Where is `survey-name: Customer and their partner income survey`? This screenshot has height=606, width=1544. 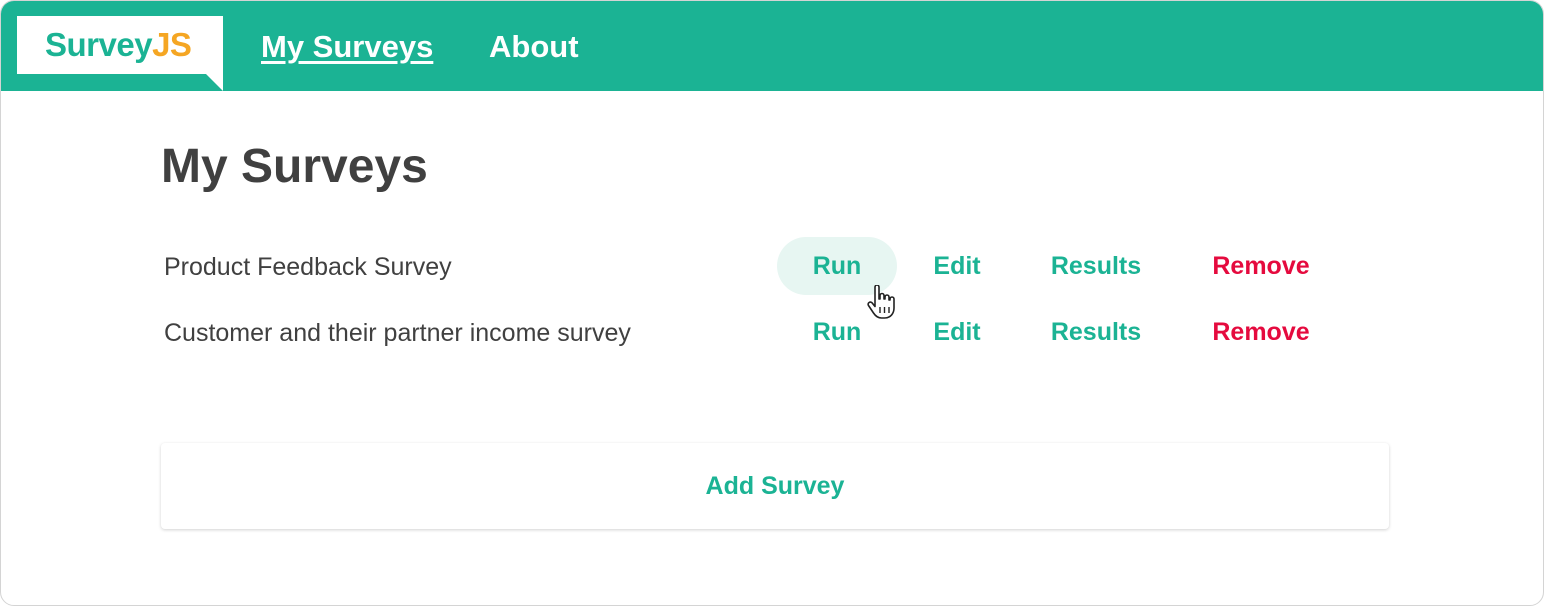 survey-name: Customer and their partner income survey is located at coordinates (397, 333).